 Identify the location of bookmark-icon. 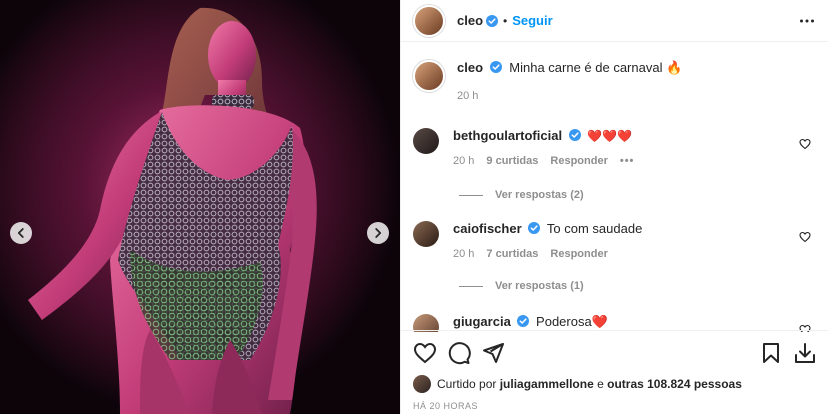
(771, 353).